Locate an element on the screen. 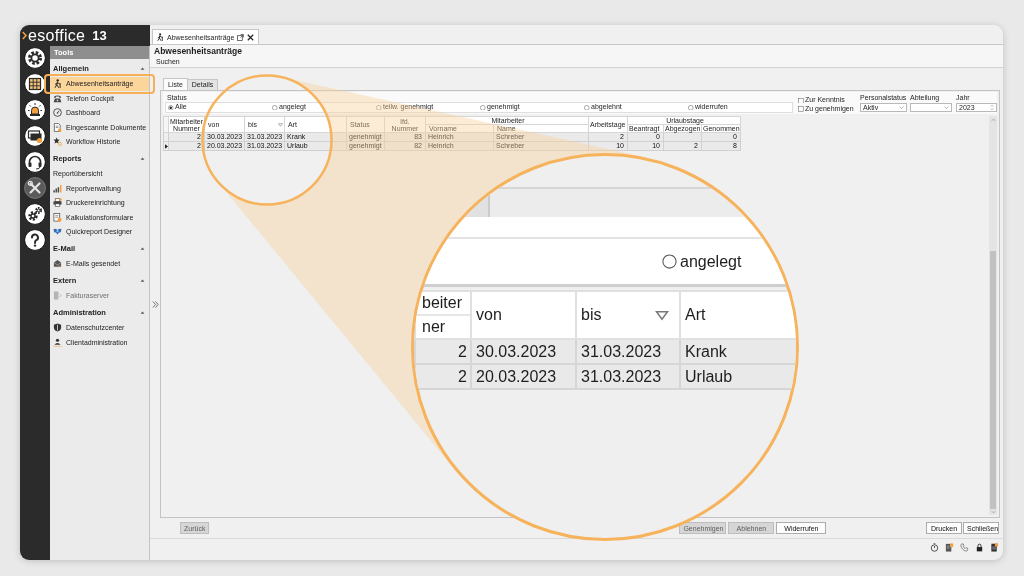 This screenshot has height=576, width=1024. chevron-icon is located at coordinates (24, 35).